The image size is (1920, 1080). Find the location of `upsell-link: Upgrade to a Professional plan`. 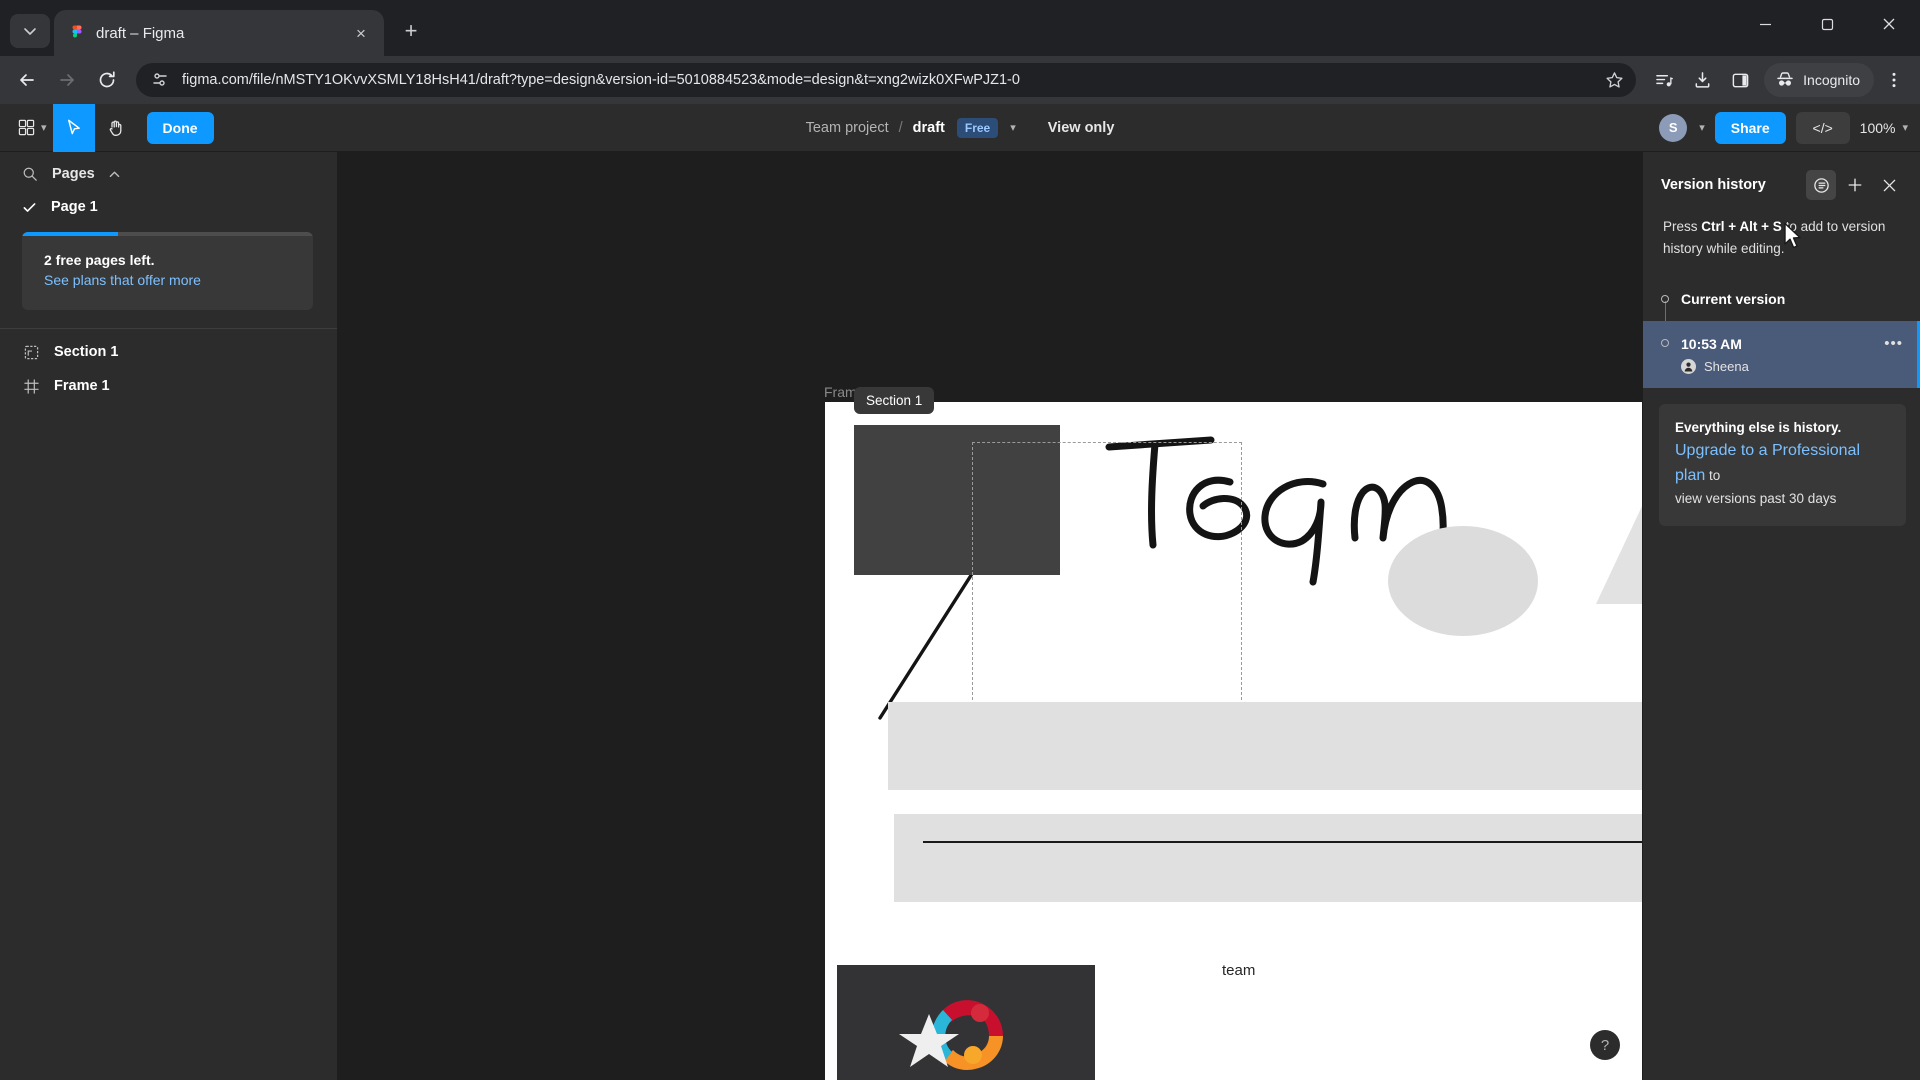

upsell-link: Upgrade to a Professional plan is located at coordinates (1767, 463).